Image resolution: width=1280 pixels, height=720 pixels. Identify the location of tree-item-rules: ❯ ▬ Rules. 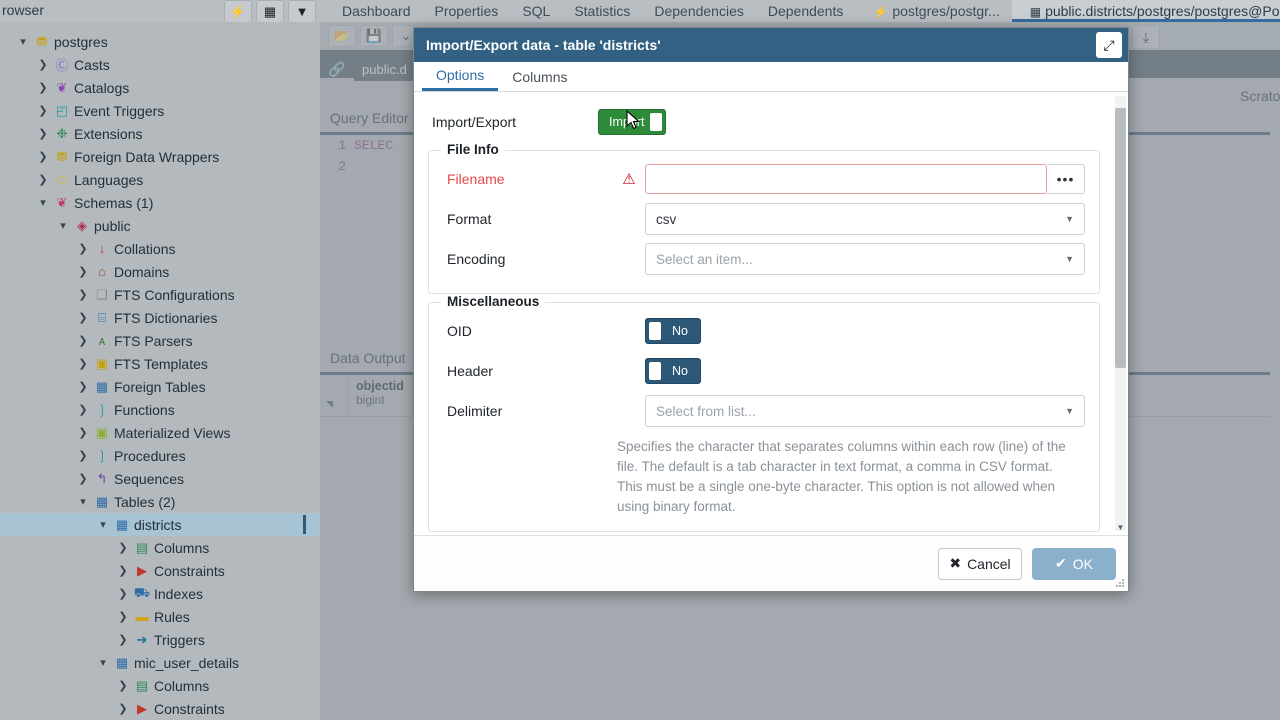
(160, 616).